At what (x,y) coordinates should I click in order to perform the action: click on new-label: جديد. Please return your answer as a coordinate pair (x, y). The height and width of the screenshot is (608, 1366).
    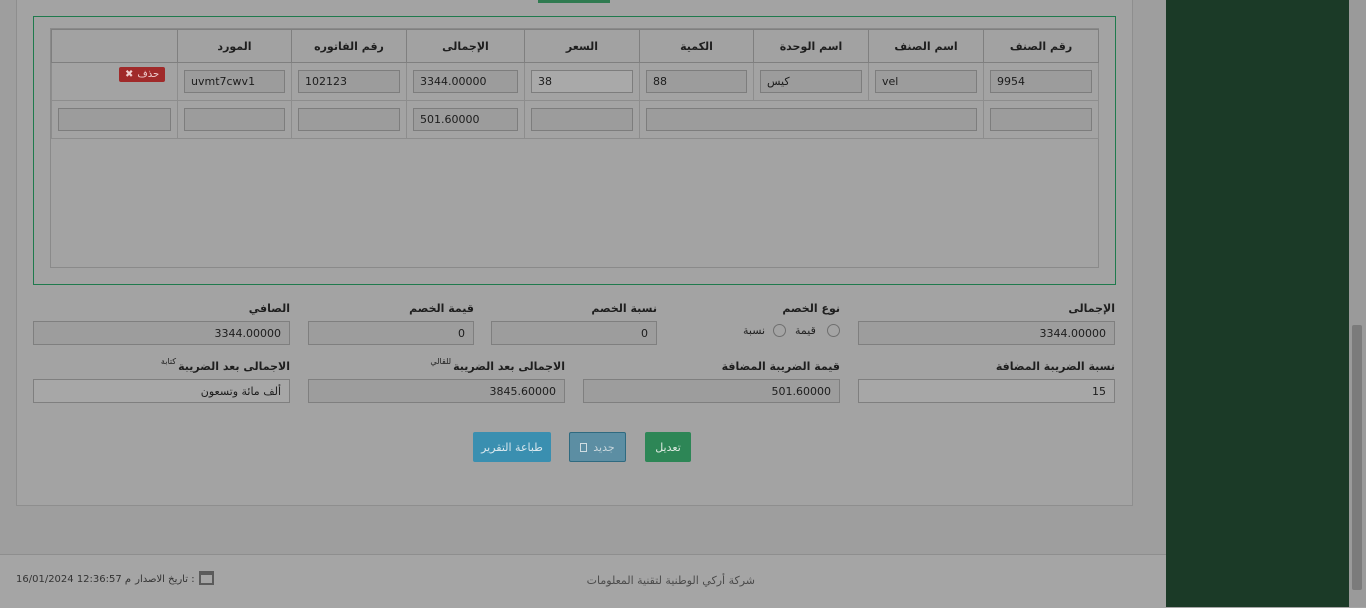
    Looking at the image, I should click on (604, 447).